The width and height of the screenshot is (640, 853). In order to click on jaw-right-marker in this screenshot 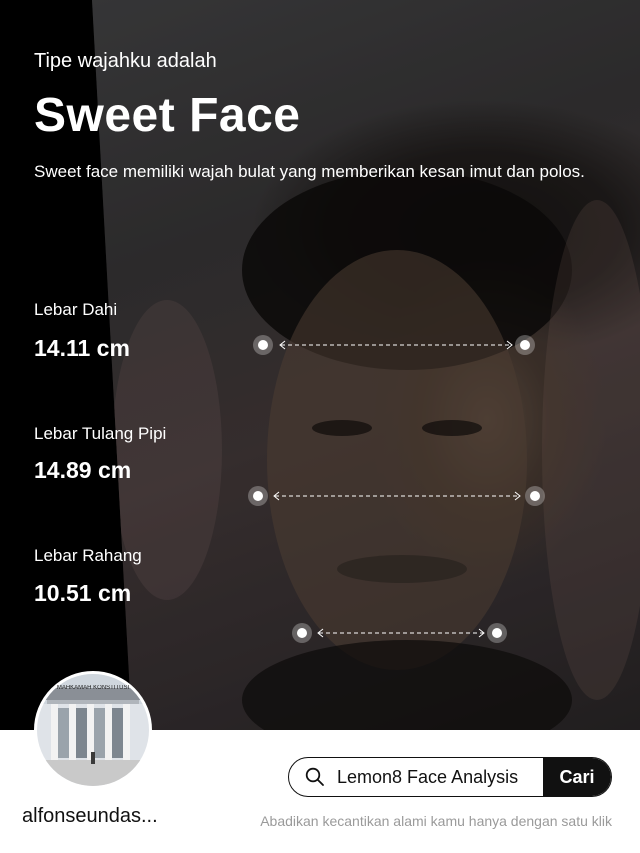, I will do `click(497, 633)`.